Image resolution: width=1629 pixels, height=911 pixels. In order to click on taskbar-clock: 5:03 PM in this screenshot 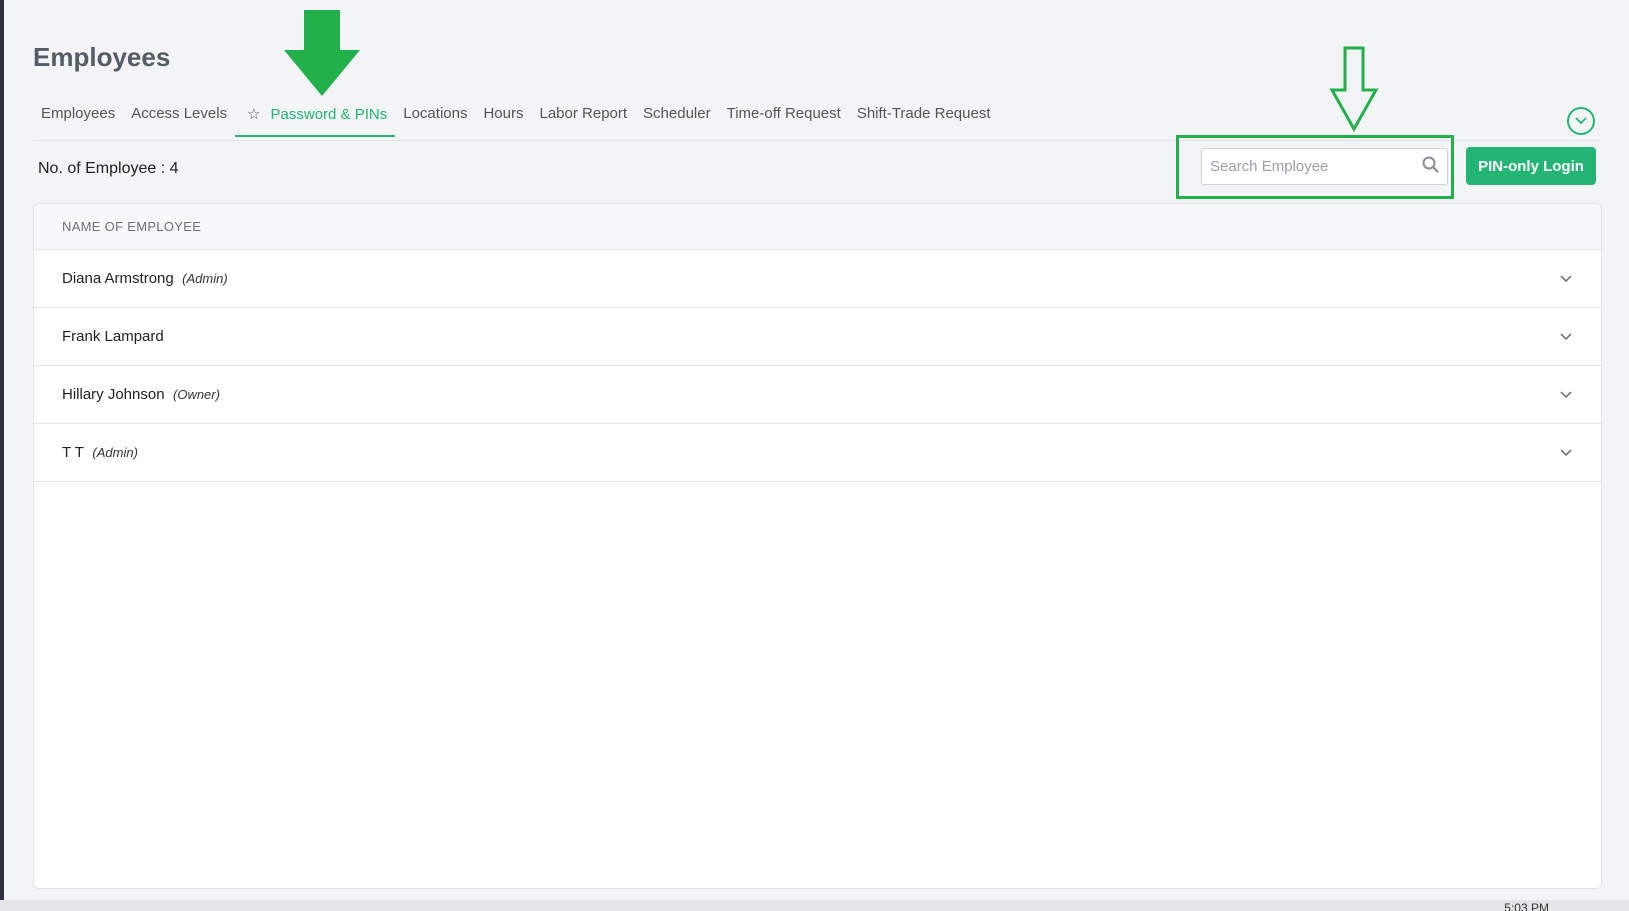, I will do `click(1526, 906)`.